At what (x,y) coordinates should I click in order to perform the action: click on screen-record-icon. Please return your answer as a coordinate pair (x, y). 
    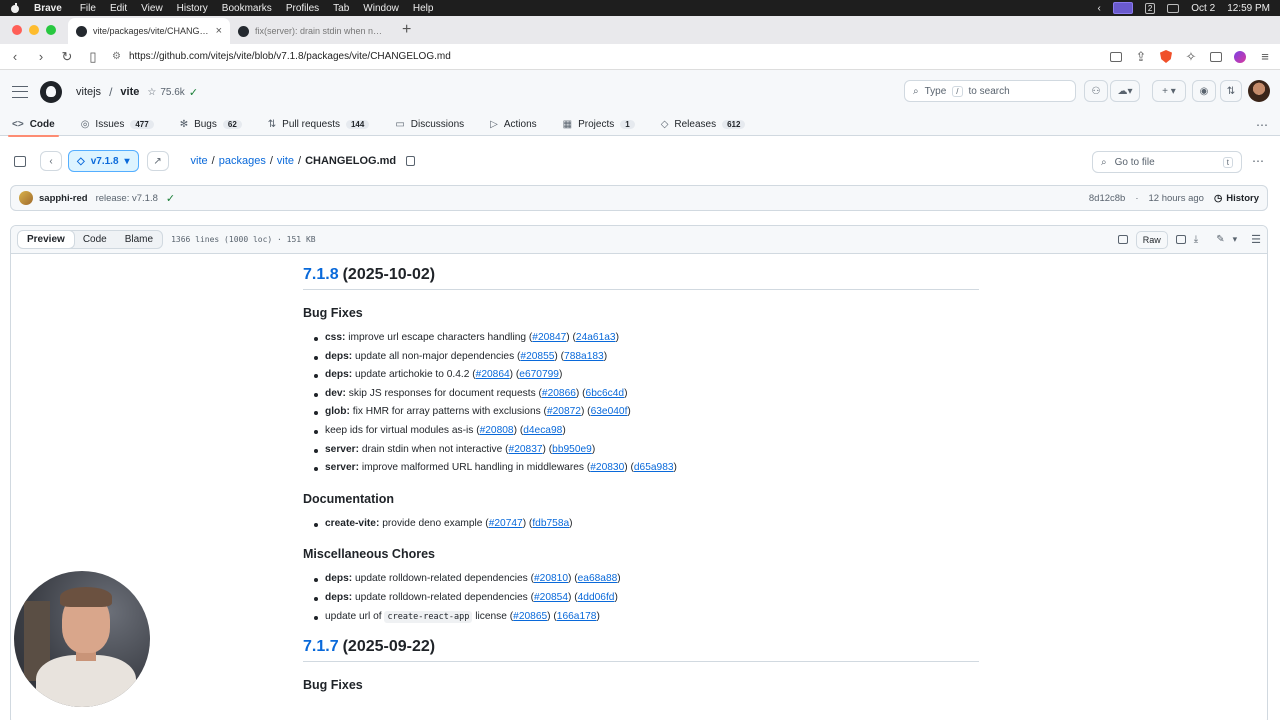
    Looking at the image, I should click on (1122, 8).